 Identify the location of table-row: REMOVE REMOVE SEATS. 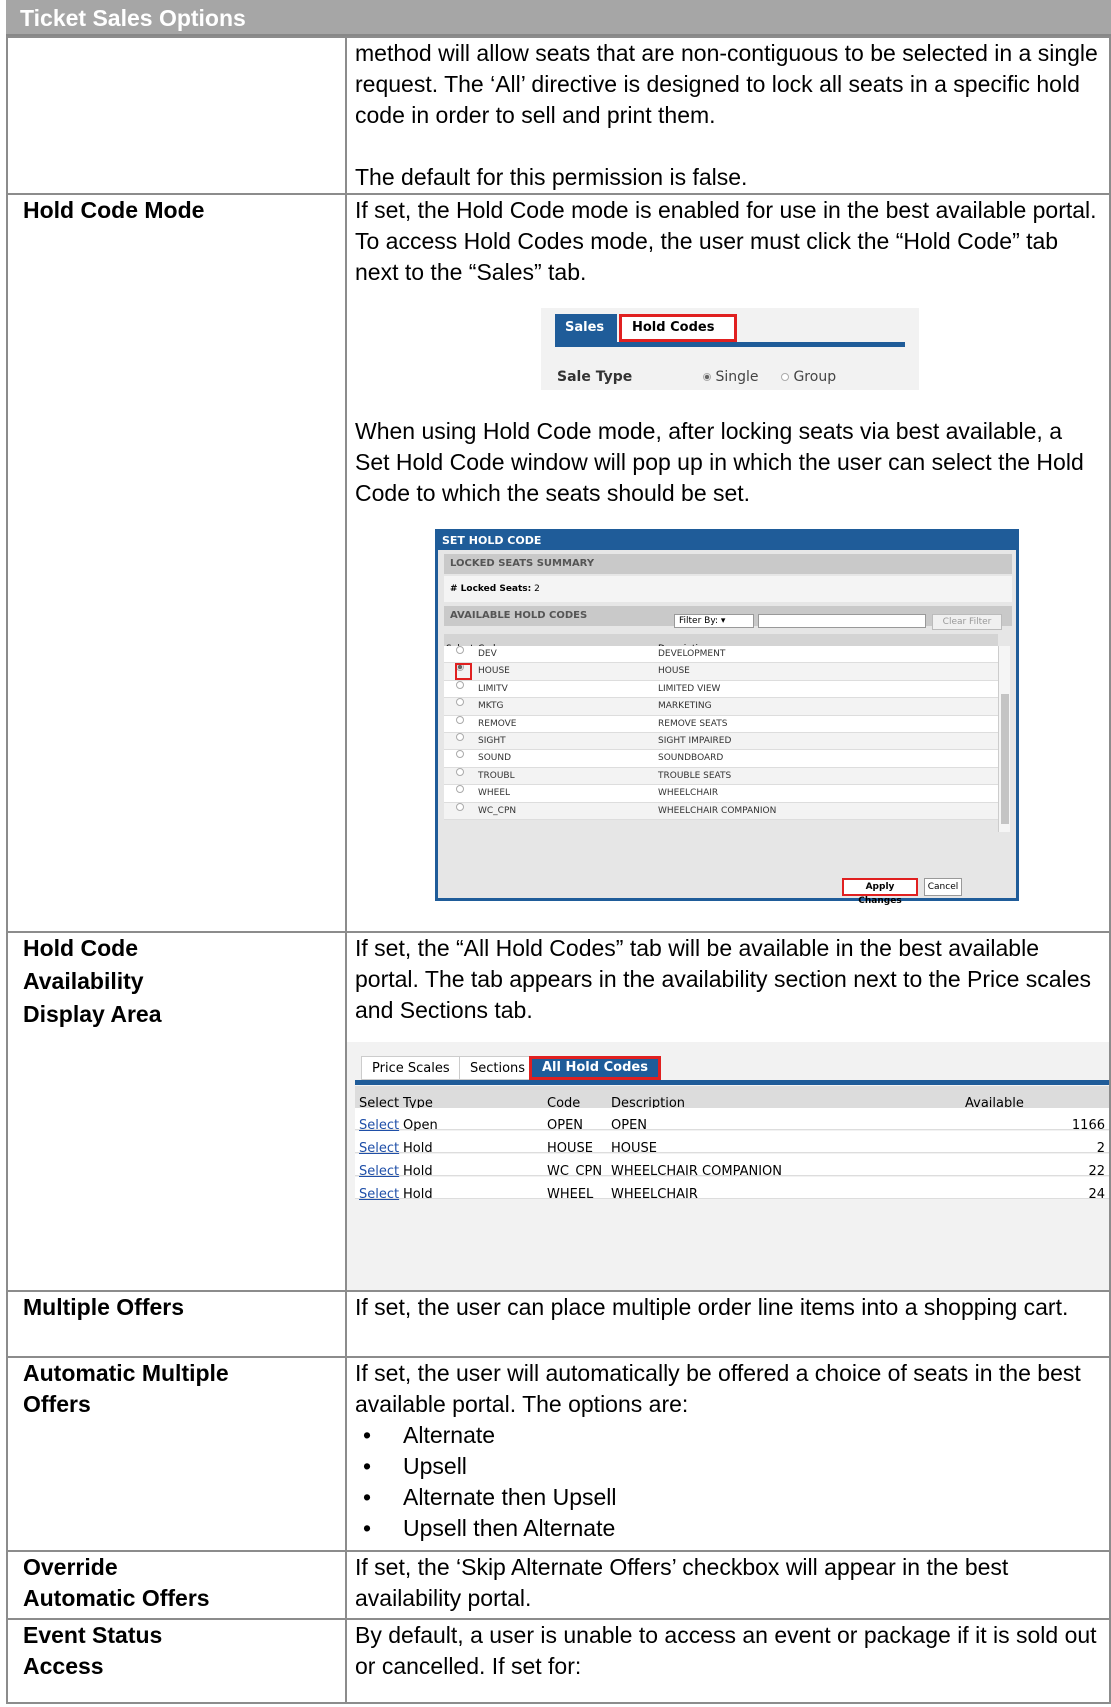
(721, 724).